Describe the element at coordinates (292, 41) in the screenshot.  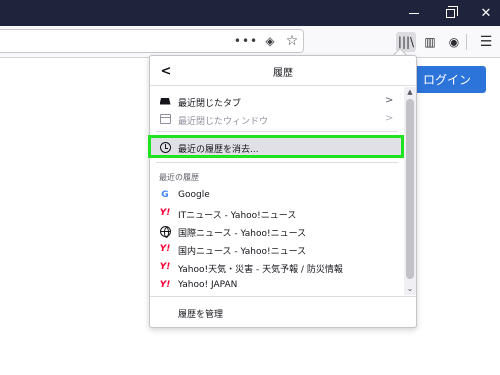
I see `bookmark-star-icon: ☆` at that location.